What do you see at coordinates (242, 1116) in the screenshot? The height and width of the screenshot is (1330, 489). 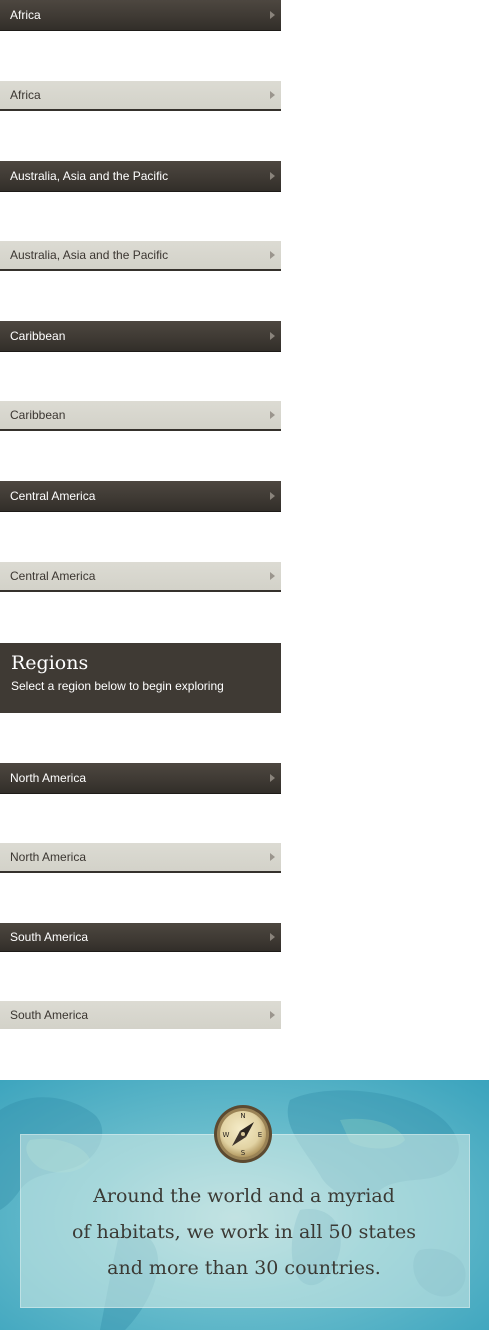 I see `svg-text: N` at bounding box center [242, 1116].